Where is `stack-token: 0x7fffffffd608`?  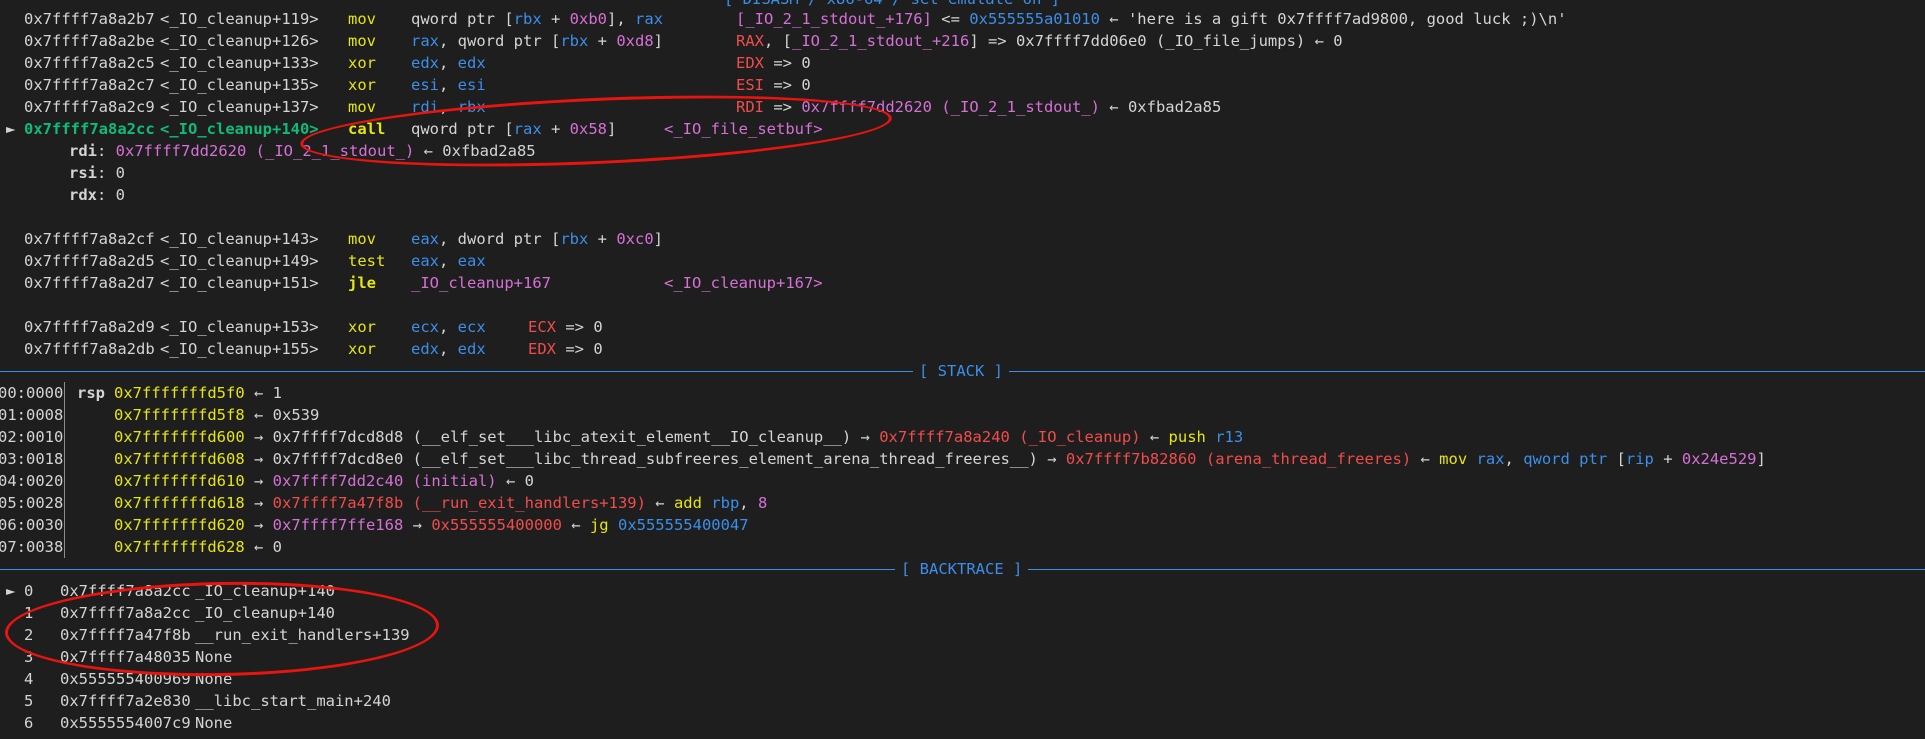
stack-token: 0x7fffffffd608 is located at coordinates (179, 459).